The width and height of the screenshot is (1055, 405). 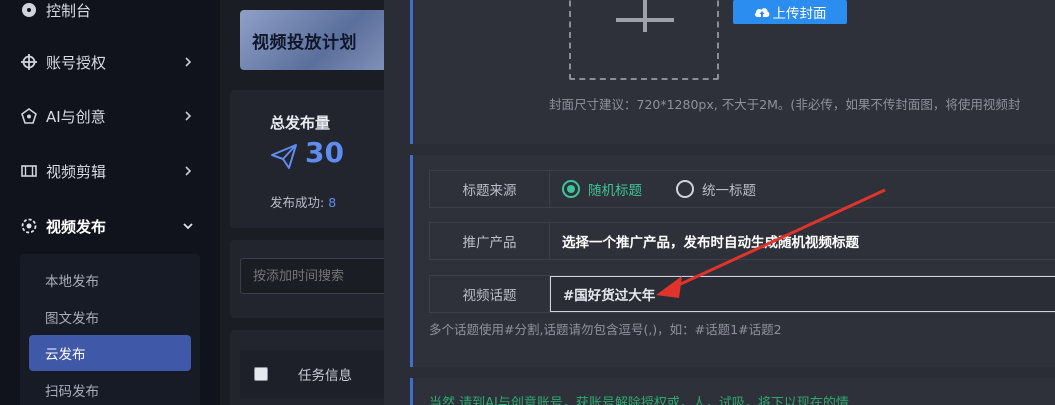 I want to click on plus-icon, so click(x=645, y=16).